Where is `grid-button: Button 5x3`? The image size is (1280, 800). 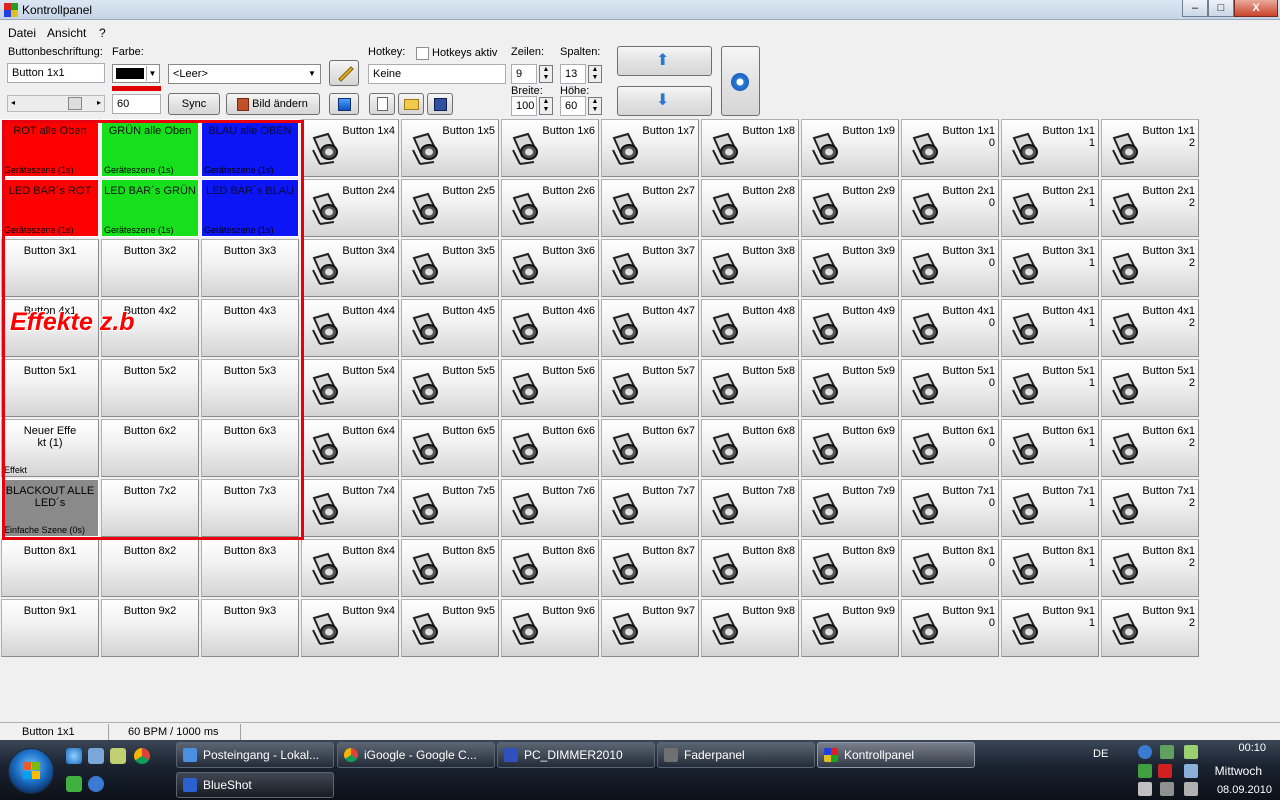 grid-button: Button 5x3 is located at coordinates (250, 388).